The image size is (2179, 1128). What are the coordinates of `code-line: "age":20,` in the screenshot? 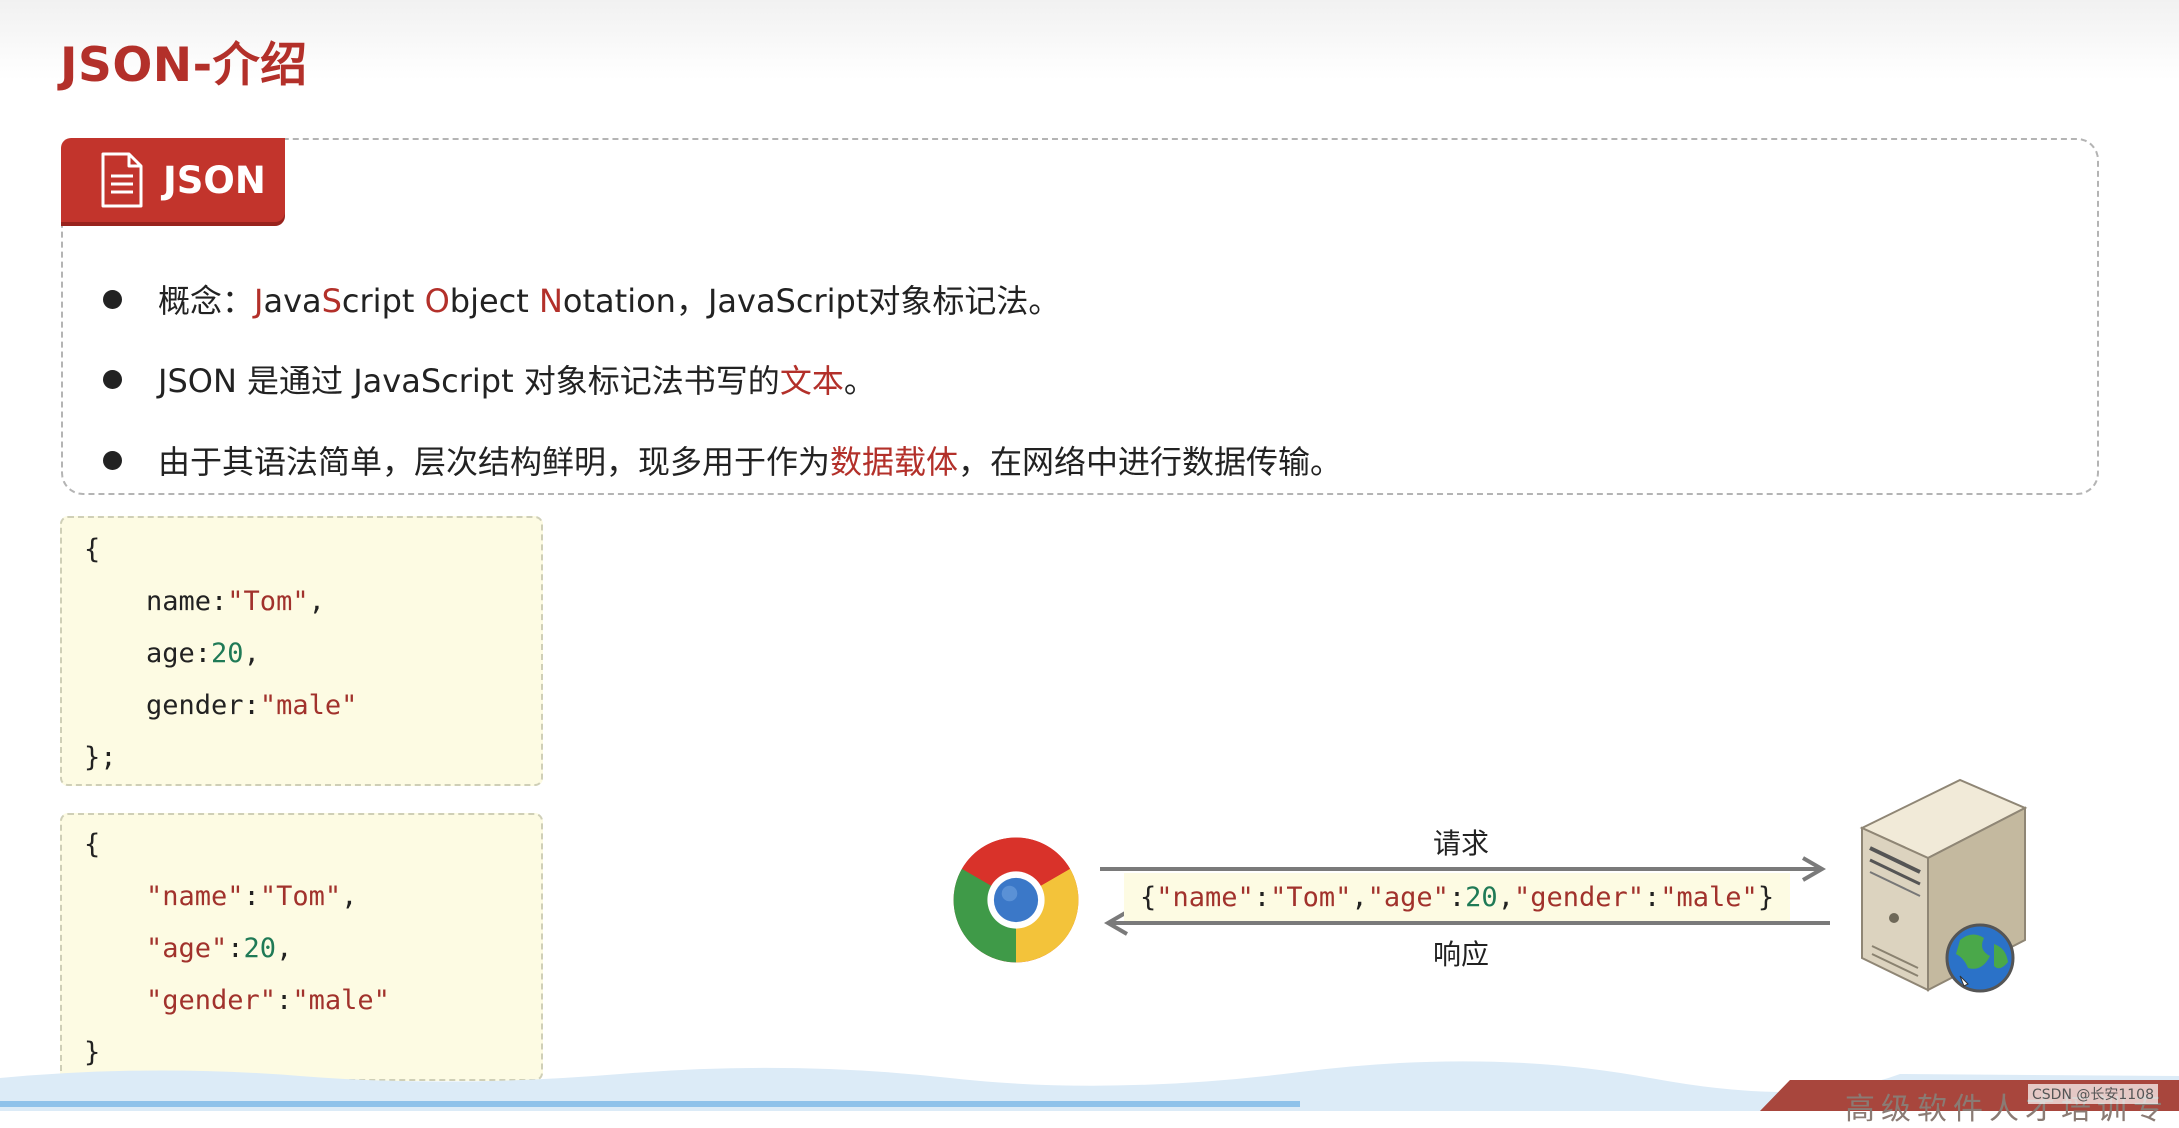 It's located at (219, 948).